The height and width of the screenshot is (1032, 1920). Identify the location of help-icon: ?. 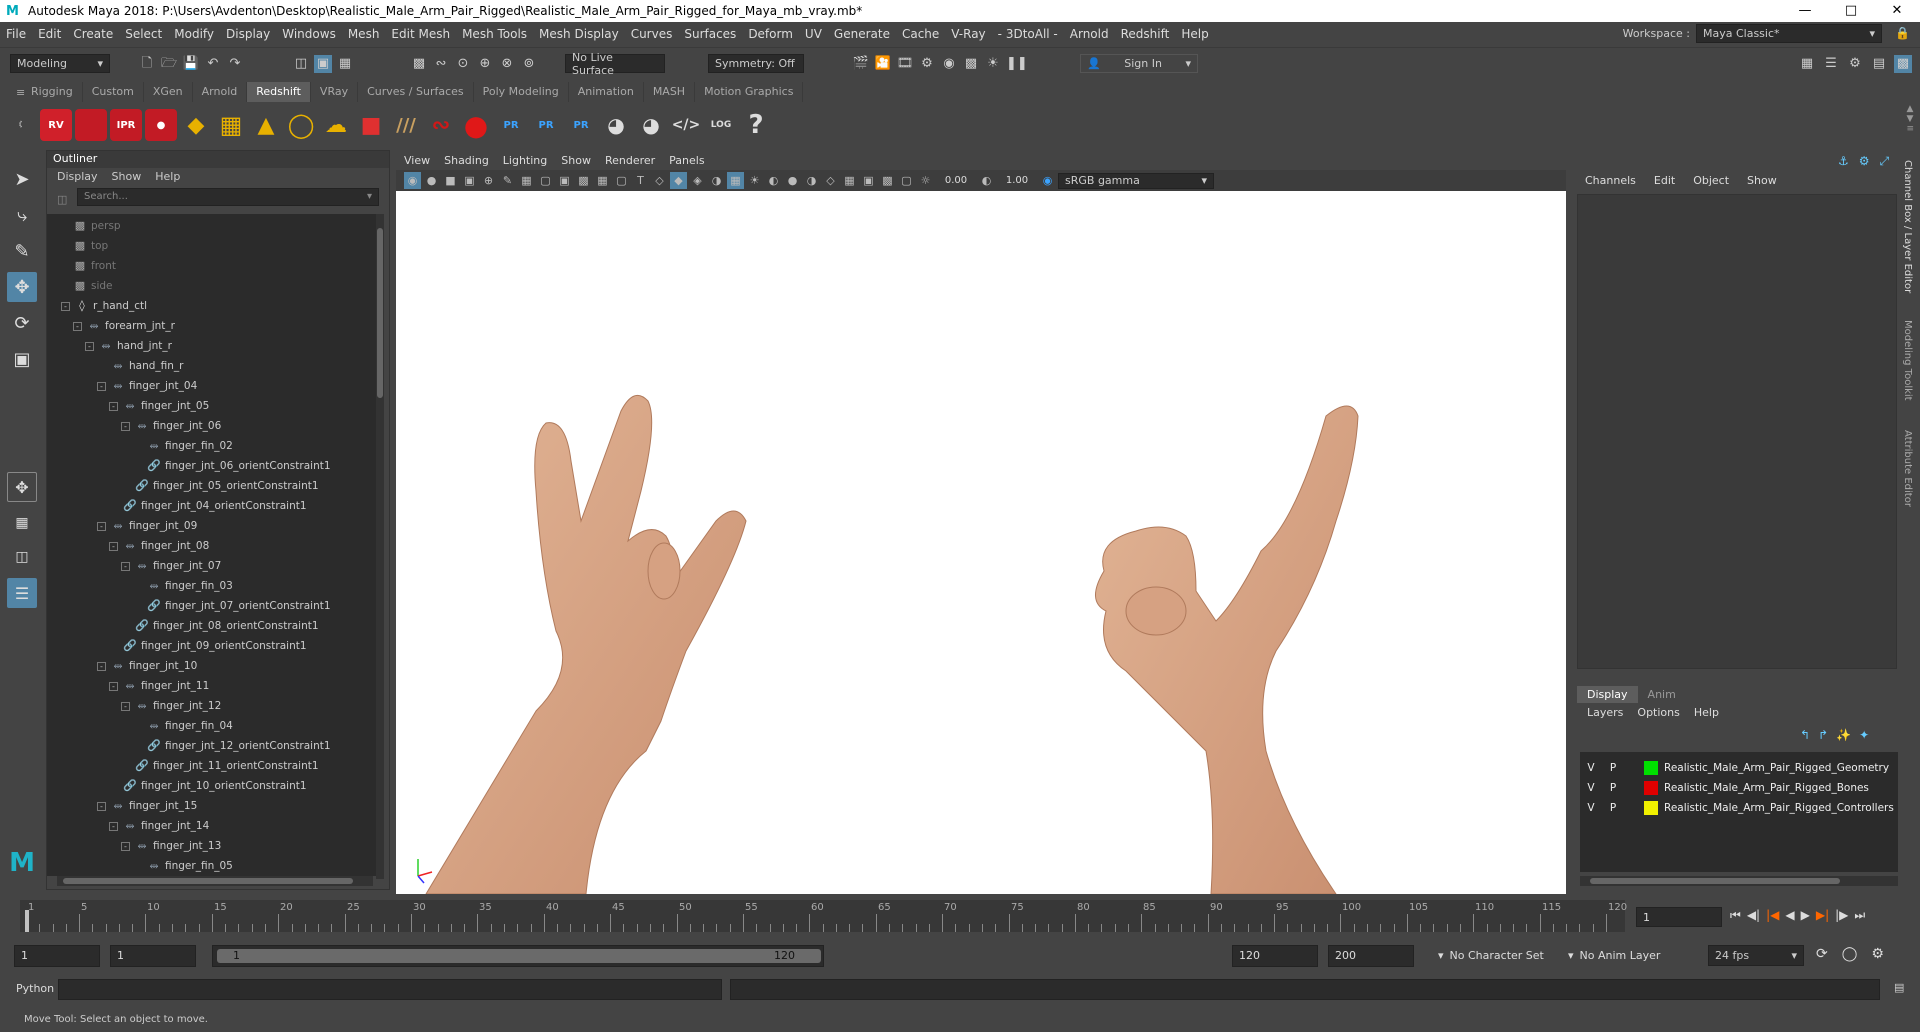
(756, 125).